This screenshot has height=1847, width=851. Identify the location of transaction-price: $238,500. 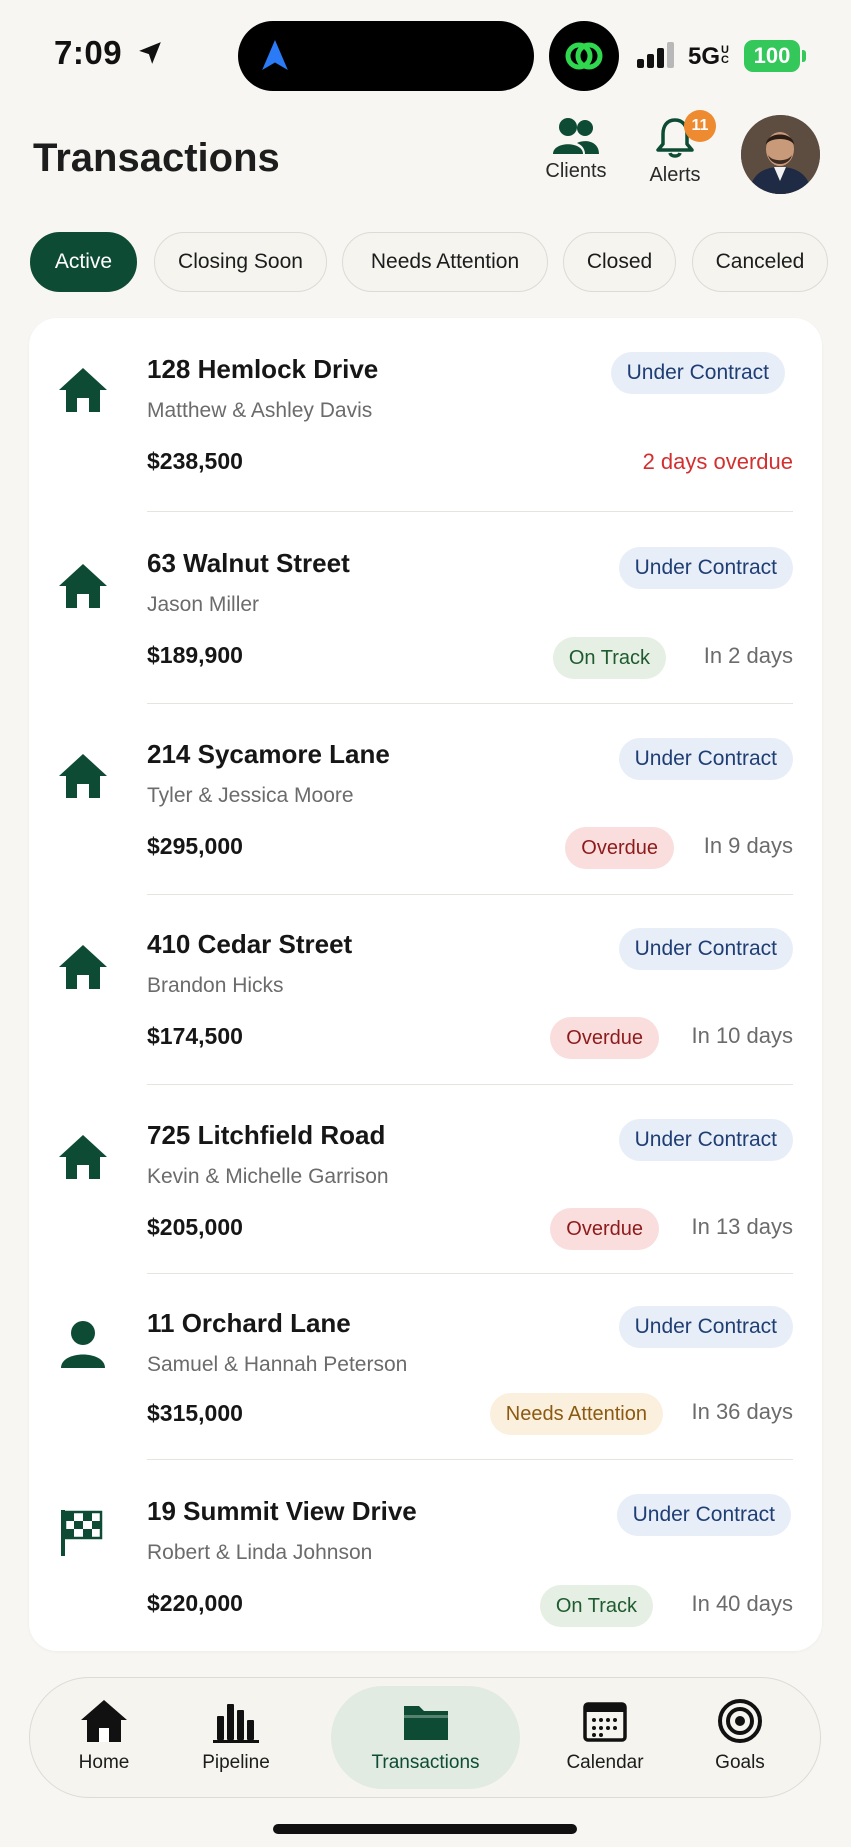
(195, 461).